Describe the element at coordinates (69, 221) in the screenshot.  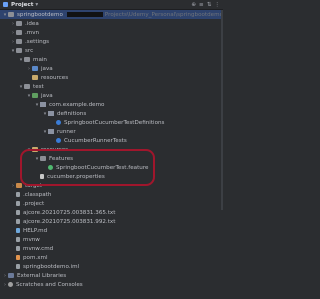
I see `tree-item-label: ajcore.20210725.003831.992.txt` at that location.